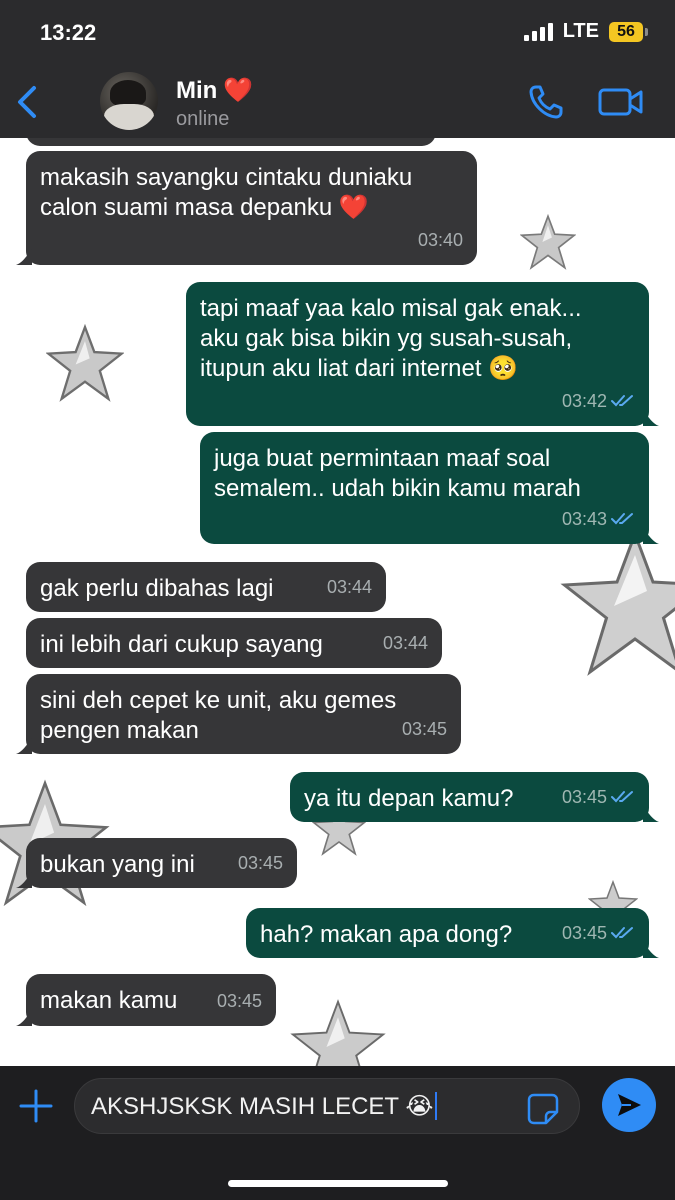  I want to click on message-time: 03:42, so click(584, 401).